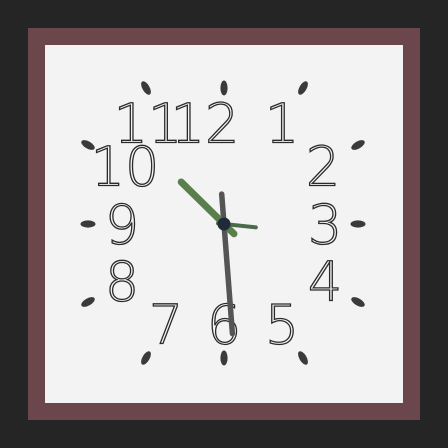  What do you see at coordinates (282, 124) in the screenshot?
I see `numeral-1: 1` at bounding box center [282, 124].